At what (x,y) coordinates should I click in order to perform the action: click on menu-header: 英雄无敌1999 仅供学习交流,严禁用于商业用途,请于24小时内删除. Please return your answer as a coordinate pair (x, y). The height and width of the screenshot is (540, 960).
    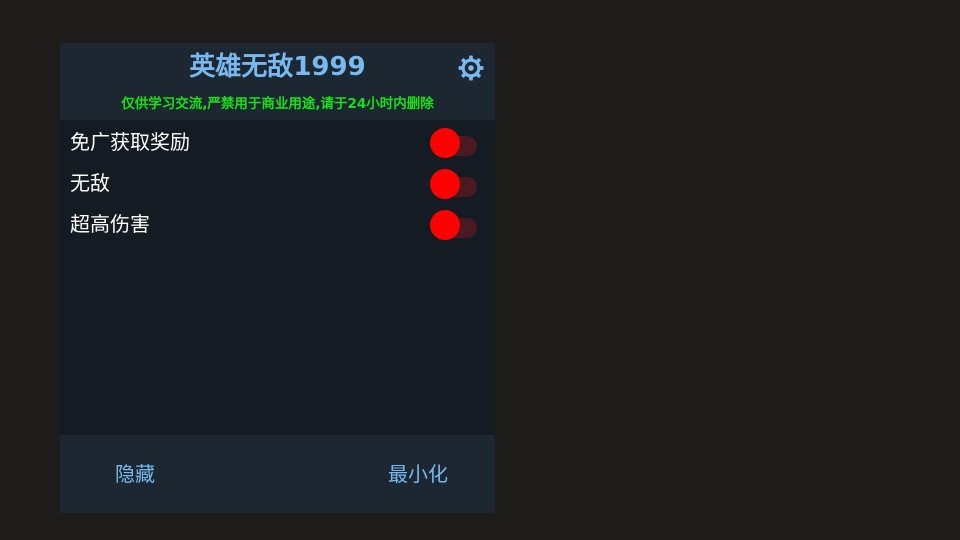
    Looking at the image, I should click on (277, 81).